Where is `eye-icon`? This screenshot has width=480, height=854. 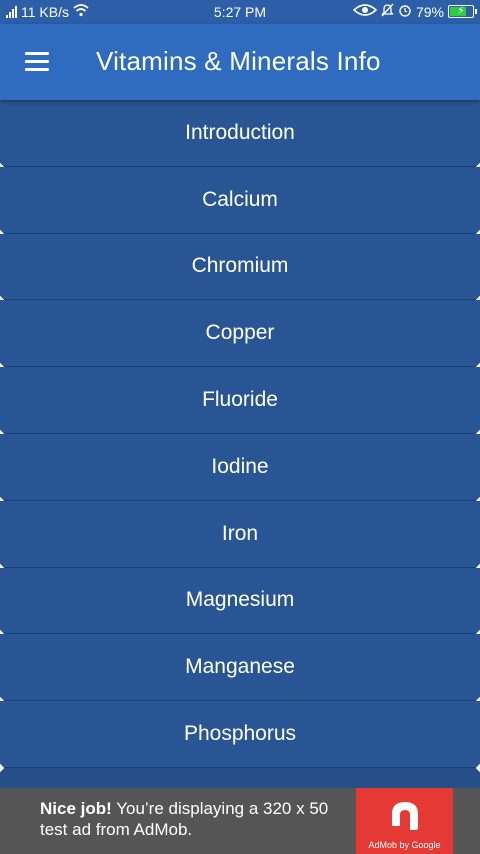 eye-icon is located at coordinates (365, 11).